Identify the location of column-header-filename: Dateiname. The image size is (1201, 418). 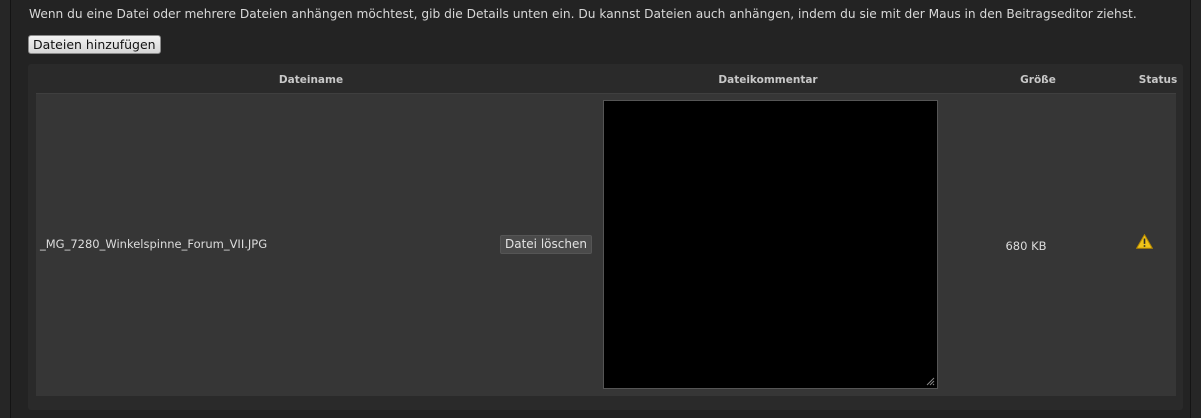
(311, 80).